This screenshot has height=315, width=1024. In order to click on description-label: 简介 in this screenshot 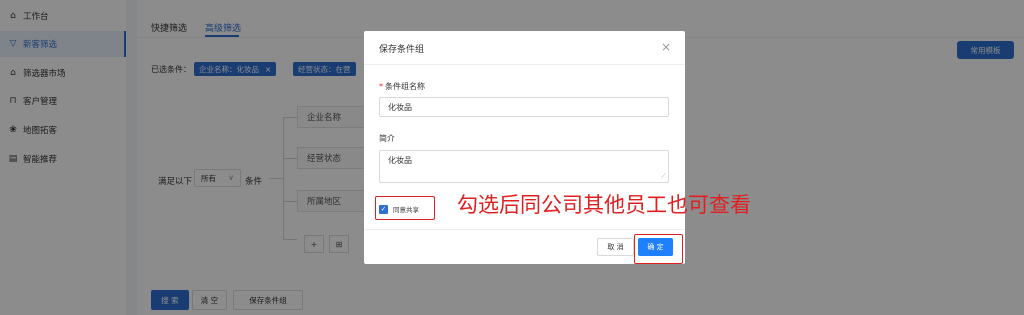, I will do `click(387, 138)`.